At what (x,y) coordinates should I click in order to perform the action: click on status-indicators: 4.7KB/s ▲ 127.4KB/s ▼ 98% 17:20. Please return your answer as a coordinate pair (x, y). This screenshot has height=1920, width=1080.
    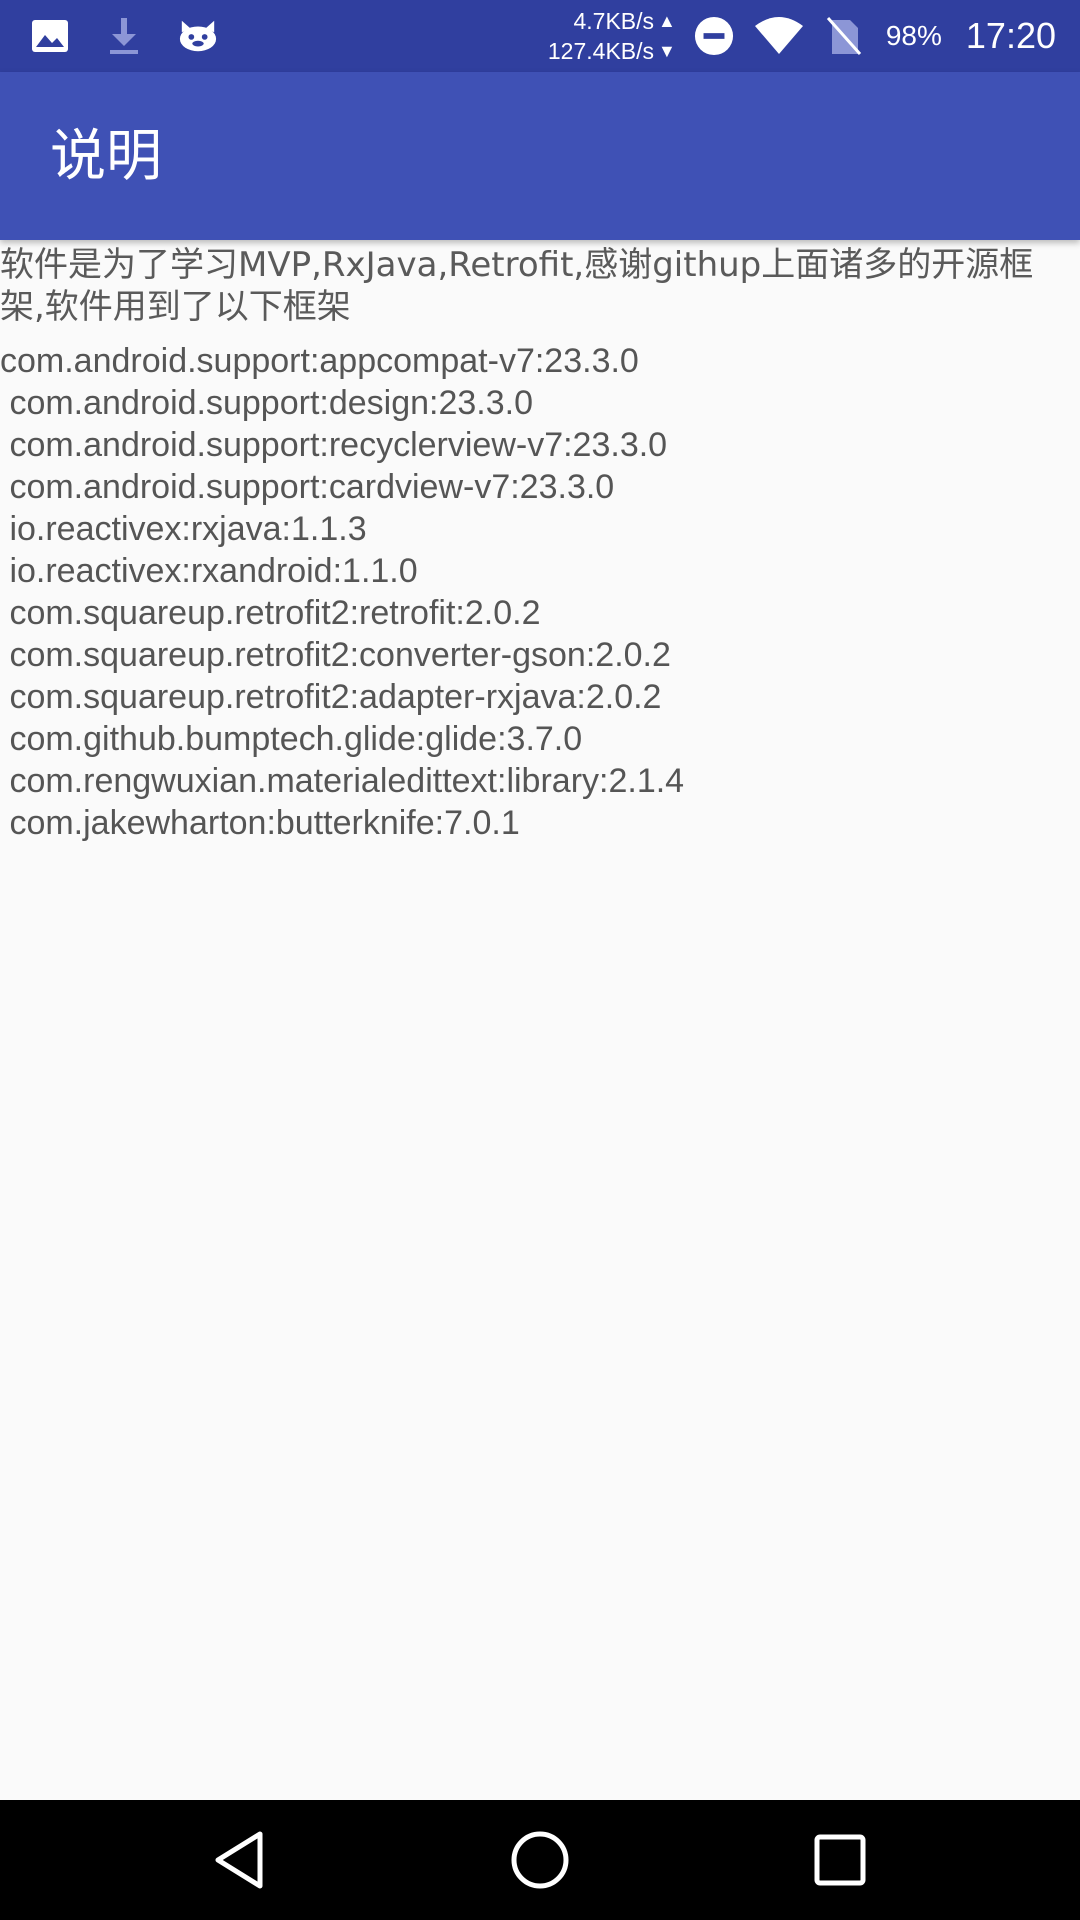
    Looking at the image, I should click on (802, 36).